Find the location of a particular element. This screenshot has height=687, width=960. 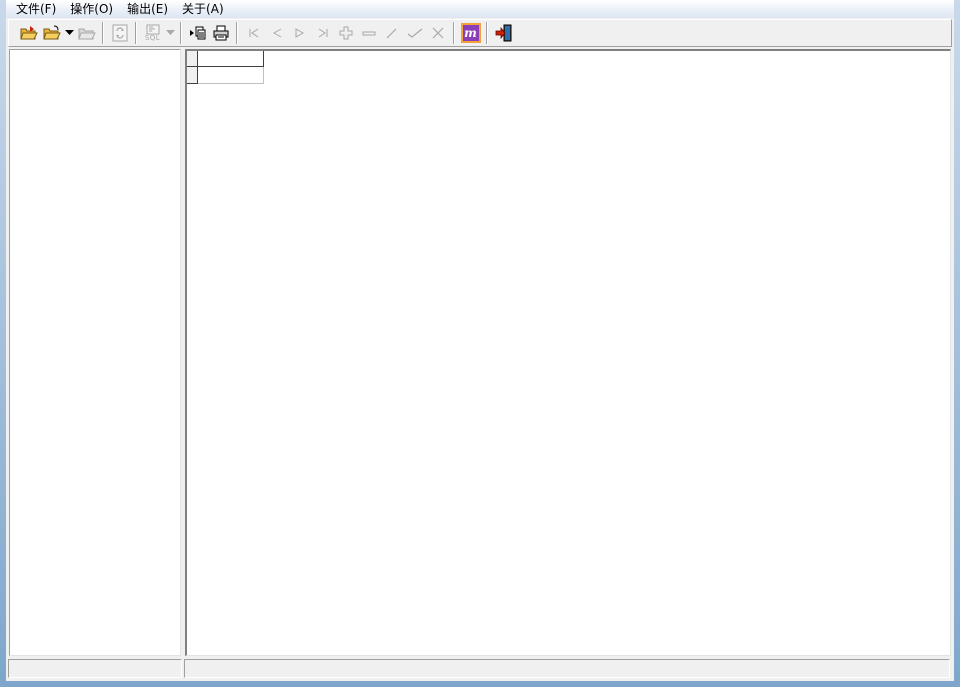

dropdown-arrow-icon is located at coordinates (69, 32).